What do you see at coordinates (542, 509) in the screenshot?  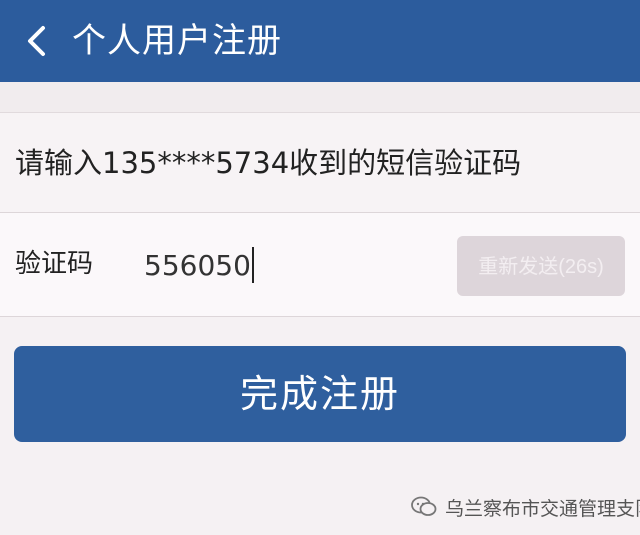 I see `watermark-text: 乌兰察布市交通管理支队` at bounding box center [542, 509].